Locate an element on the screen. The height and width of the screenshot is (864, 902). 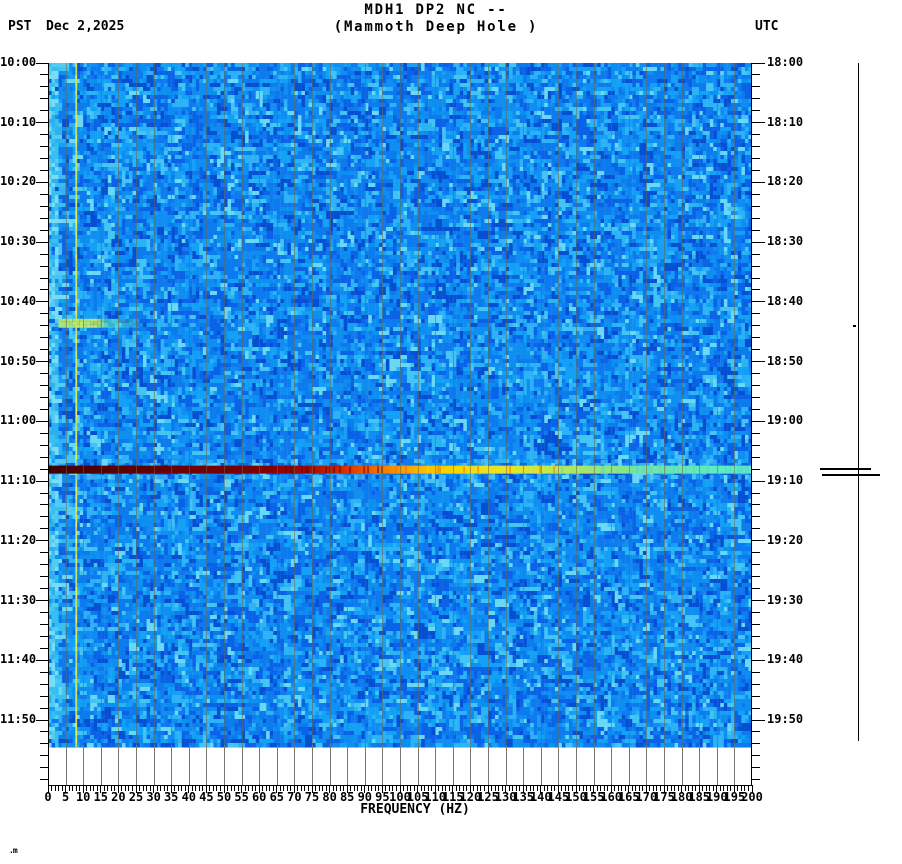
left-axis-label: 10:10 is located at coordinates (18, 121).